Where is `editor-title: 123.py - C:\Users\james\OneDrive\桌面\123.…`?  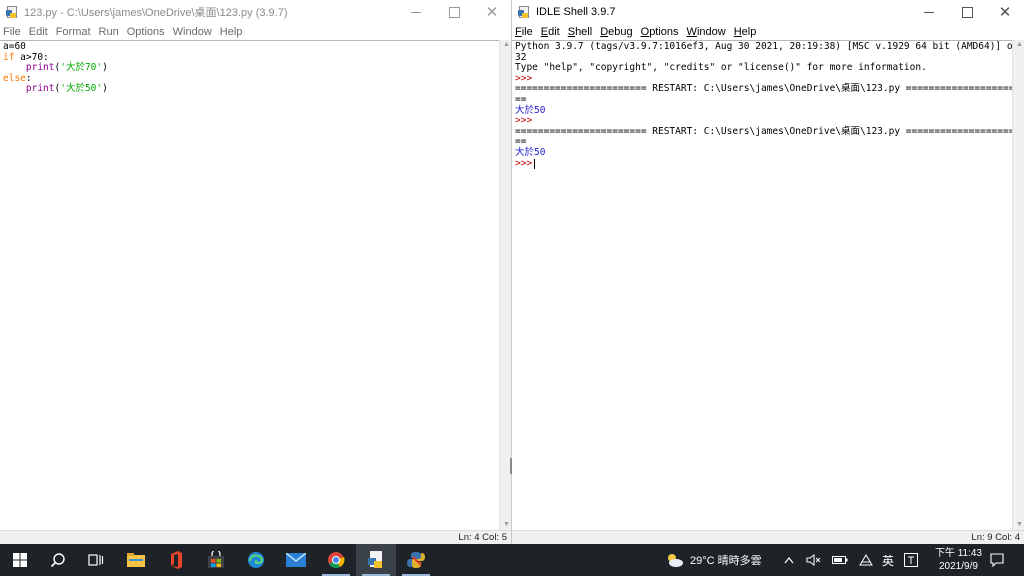
editor-title: 123.py - C:\Users\james\OneDrive\桌面\123.… is located at coordinates (156, 13).